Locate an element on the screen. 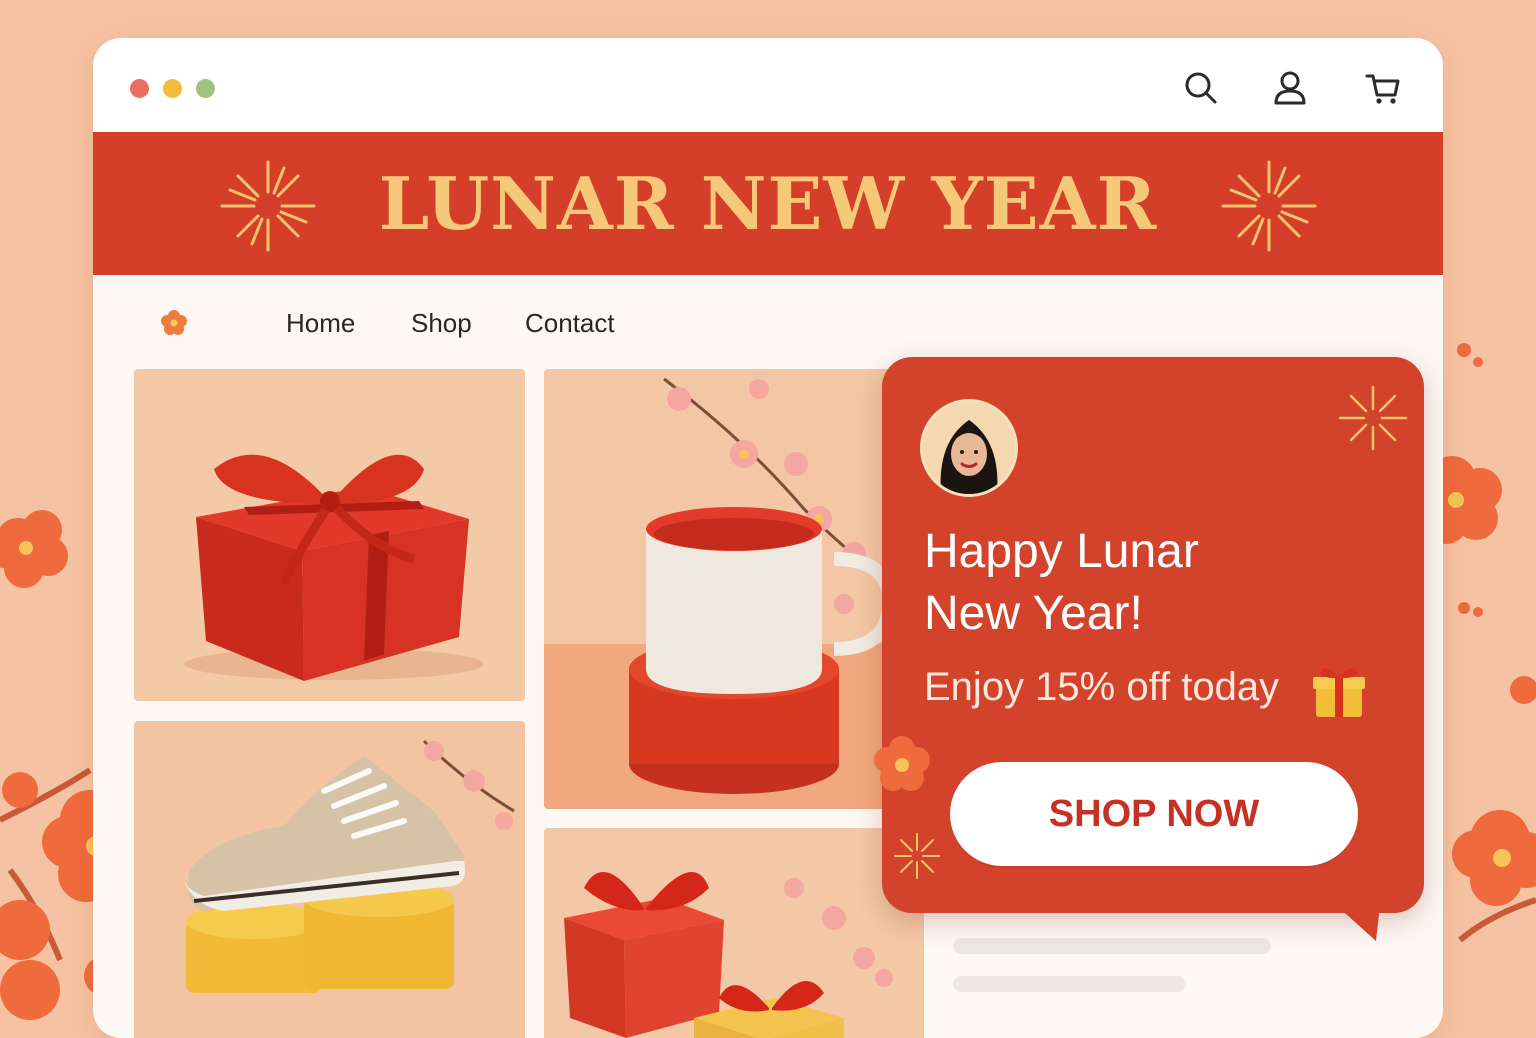 The height and width of the screenshot is (1038, 1536). minimize-window-button is located at coordinates (172, 88).